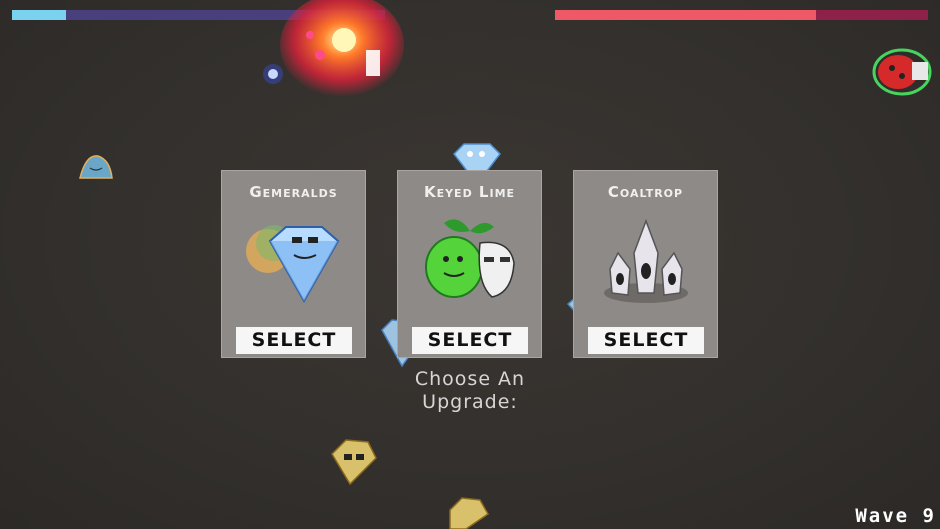 The height and width of the screenshot is (529, 940). I want to click on health-bar-fill, so click(686, 15).